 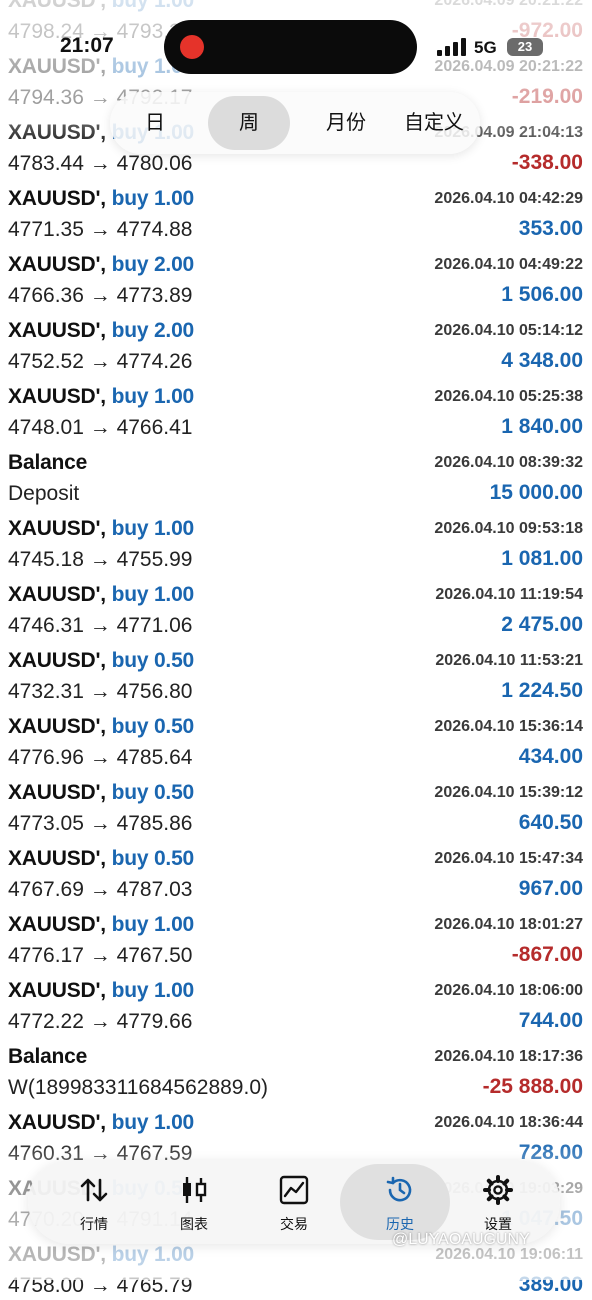 What do you see at coordinates (87, 45) in the screenshot?
I see `status-time: 21:07` at bounding box center [87, 45].